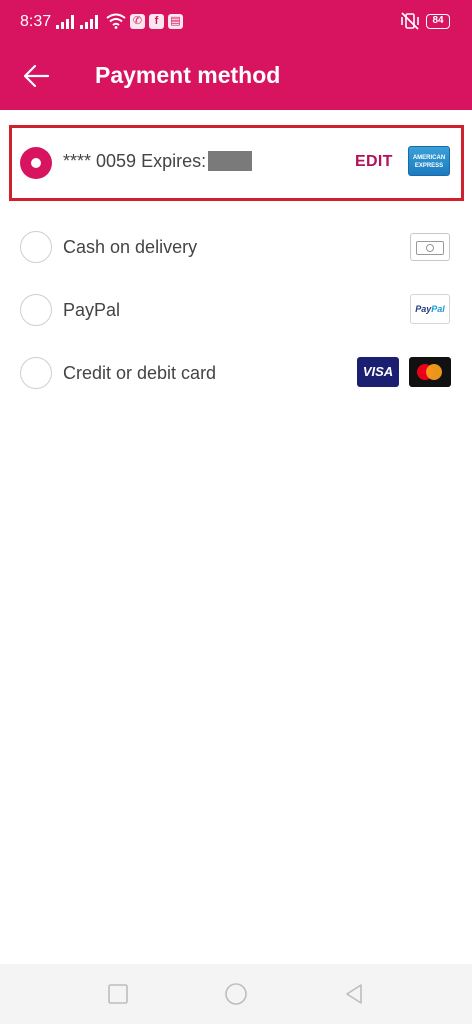 The height and width of the screenshot is (1024, 472). I want to click on vibrate-off-icon, so click(410, 21).